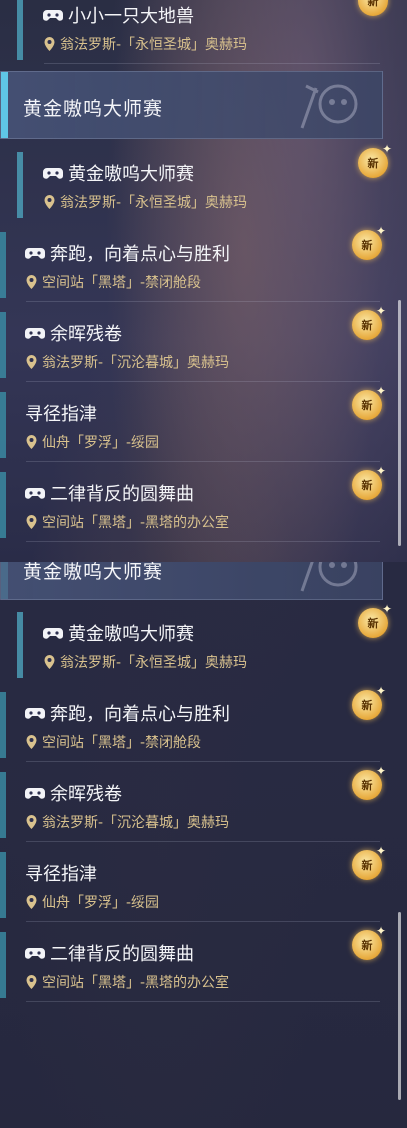 This screenshot has height=1128, width=407. I want to click on item-name: 小小一只大地兽, so click(131, 16).